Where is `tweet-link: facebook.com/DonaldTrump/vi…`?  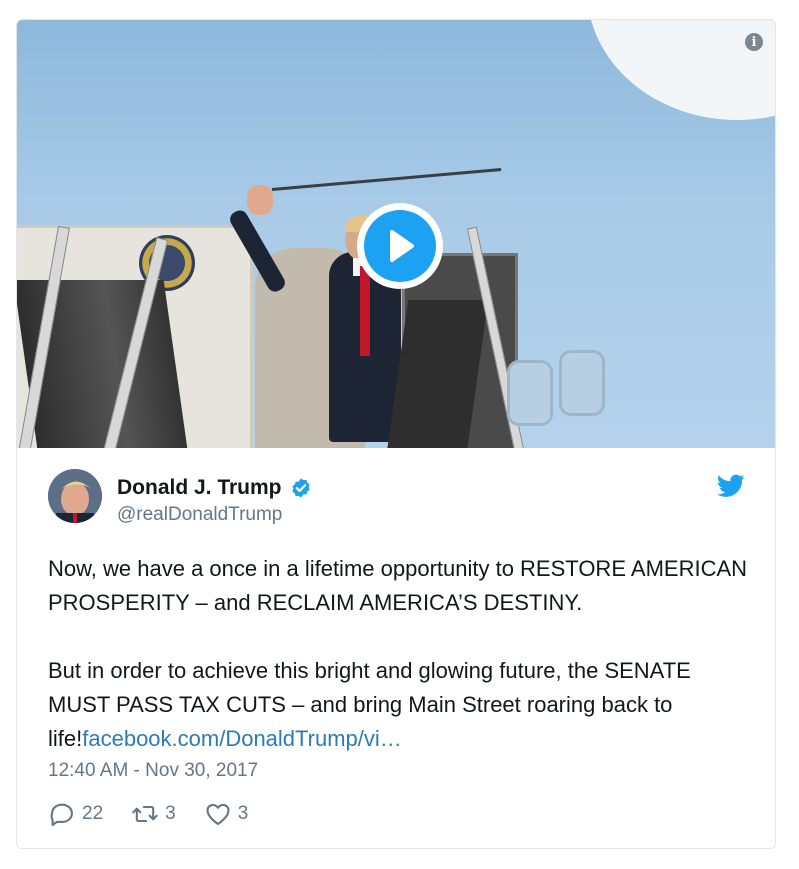
tweet-link: facebook.com/DonaldTrump/vi… is located at coordinates (242, 738).